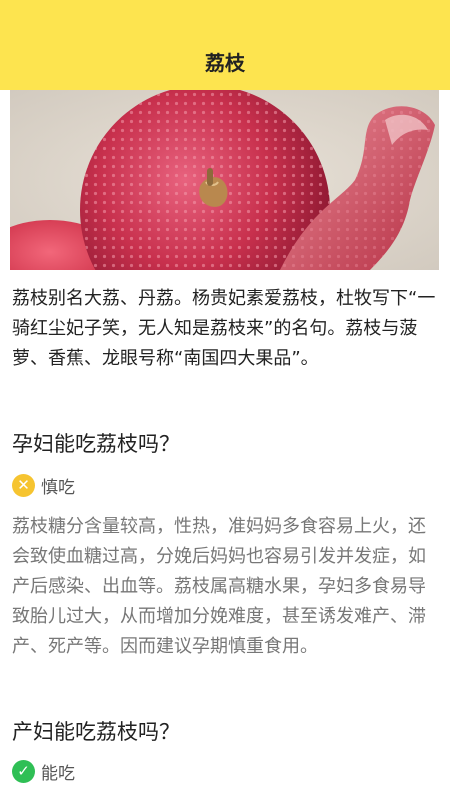 The width and height of the screenshot is (450, 800). I want to click on app-header: 荔枝, so click(225, 45).